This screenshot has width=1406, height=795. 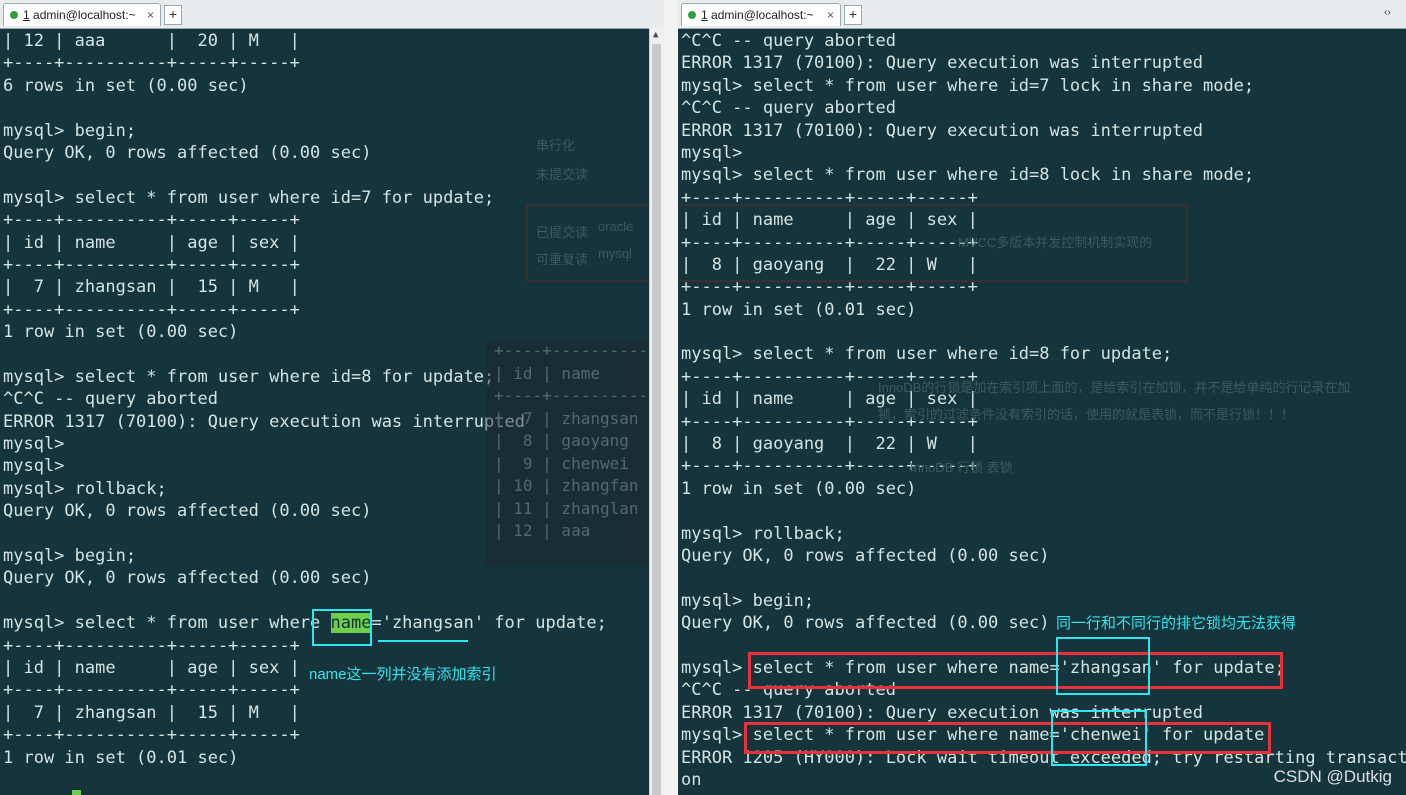 I want to click on right-tab-title: admin@localhost:~, so click(x=760, y=15).